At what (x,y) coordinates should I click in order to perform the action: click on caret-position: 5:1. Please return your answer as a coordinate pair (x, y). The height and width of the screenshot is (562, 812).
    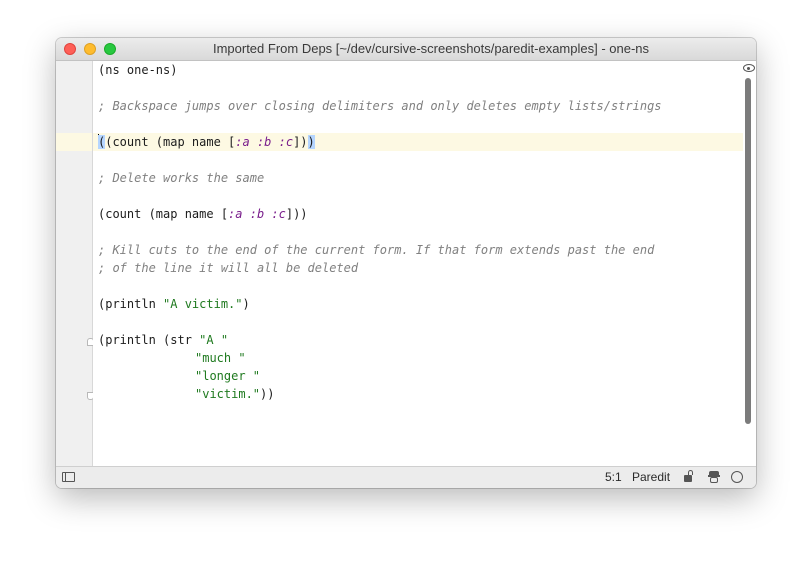
    Looking at the image, I should click on (613, 477).